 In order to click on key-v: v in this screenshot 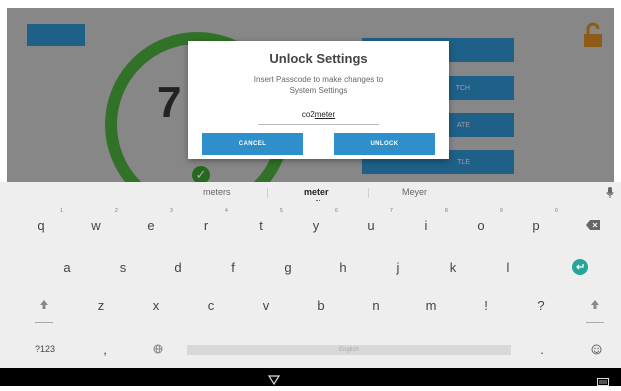, I will do `click(266, 305)`.